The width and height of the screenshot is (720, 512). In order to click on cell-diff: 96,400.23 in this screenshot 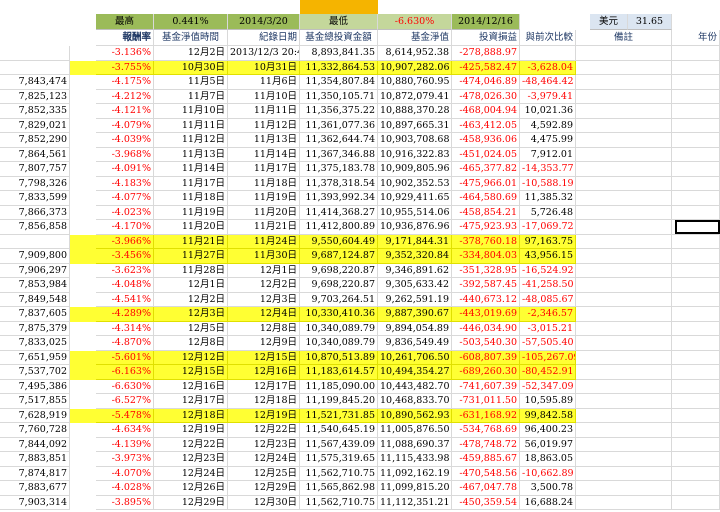, I will do `click(548, 430)`.